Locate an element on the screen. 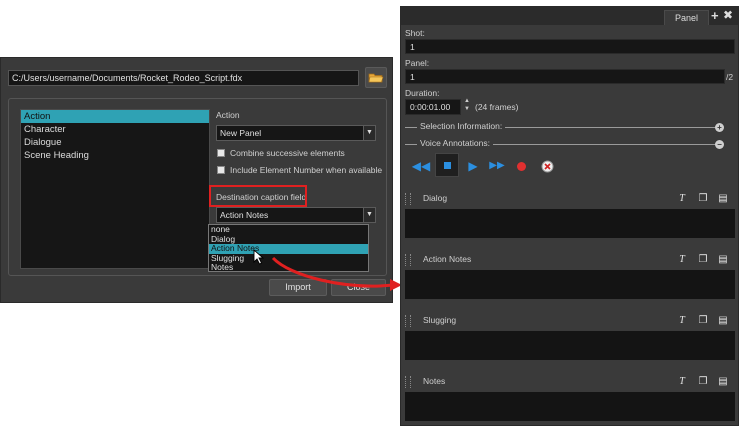 Image resolution: width=744 pixels, height=432 pixels. list-item-scene-heading: Scene Heading is located at coordinates (115, 155).